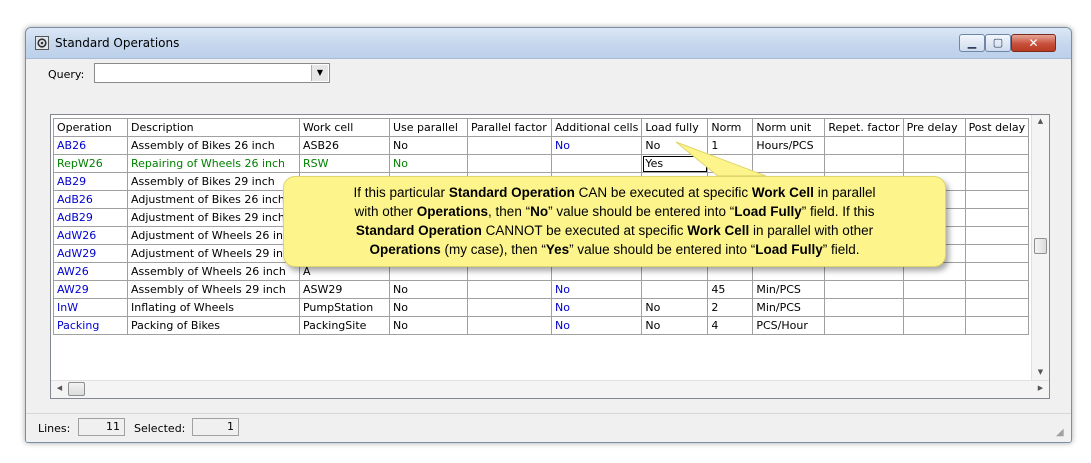 The image size is (1091, 463). What do you see at coordinates (509, 127) in the screenshot?
I see `column-header: Parallel factor` at bounding box center [509, 127].